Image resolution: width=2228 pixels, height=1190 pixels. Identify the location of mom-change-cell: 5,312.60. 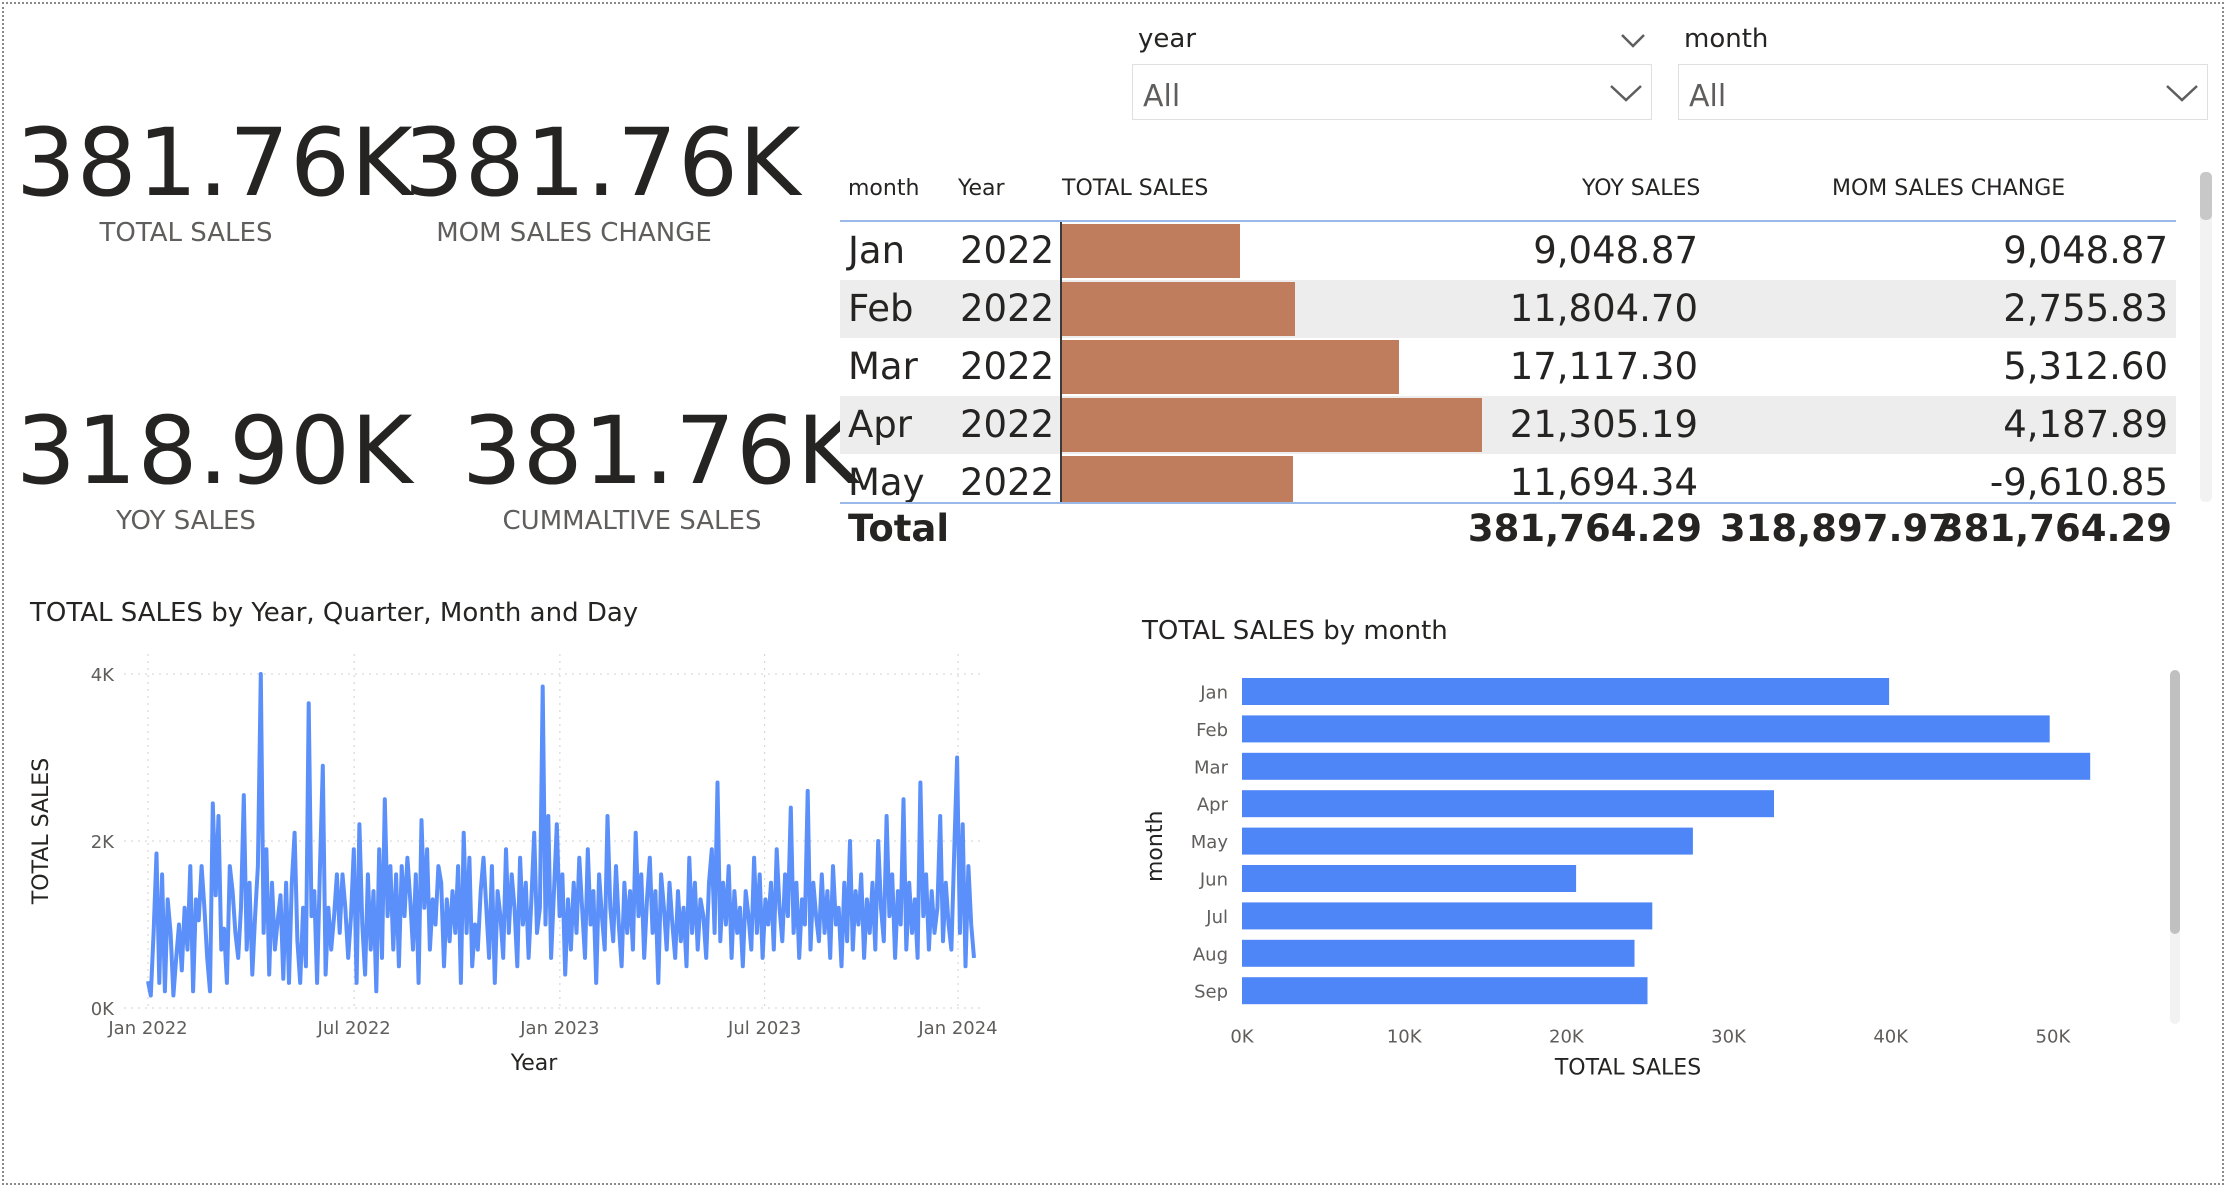
(2085, 366).